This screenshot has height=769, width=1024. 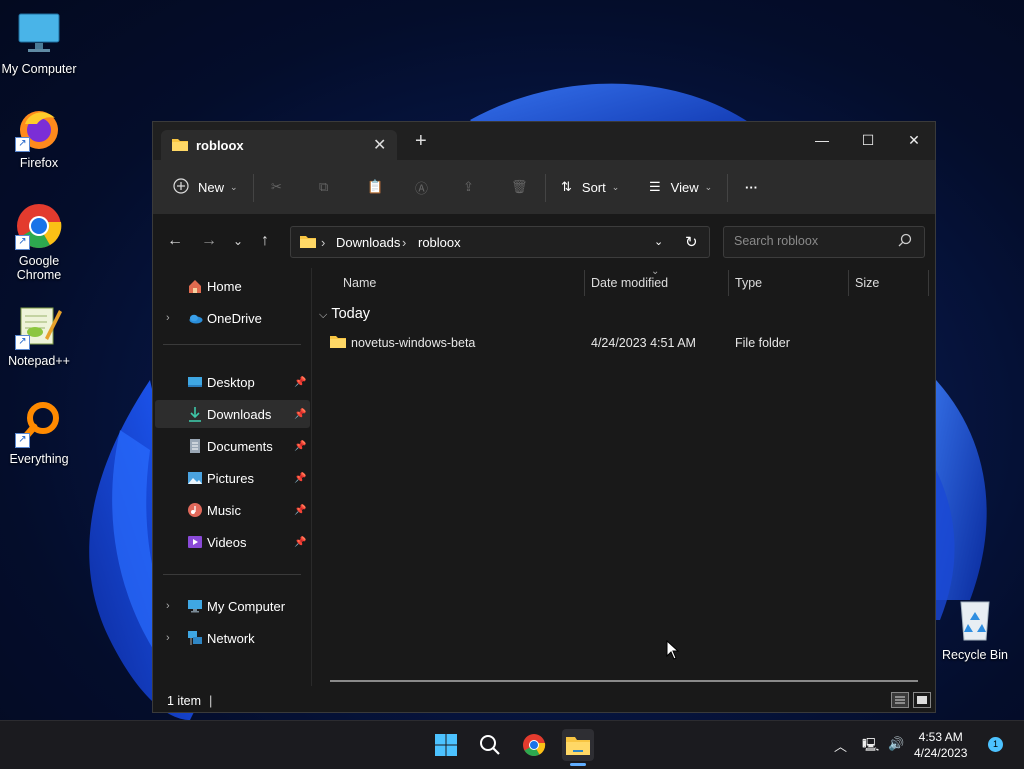 What do you see at coordinates (421, 141) in the screenshot?
I see `new-tab-button: +` at bounding box center [421, 141].